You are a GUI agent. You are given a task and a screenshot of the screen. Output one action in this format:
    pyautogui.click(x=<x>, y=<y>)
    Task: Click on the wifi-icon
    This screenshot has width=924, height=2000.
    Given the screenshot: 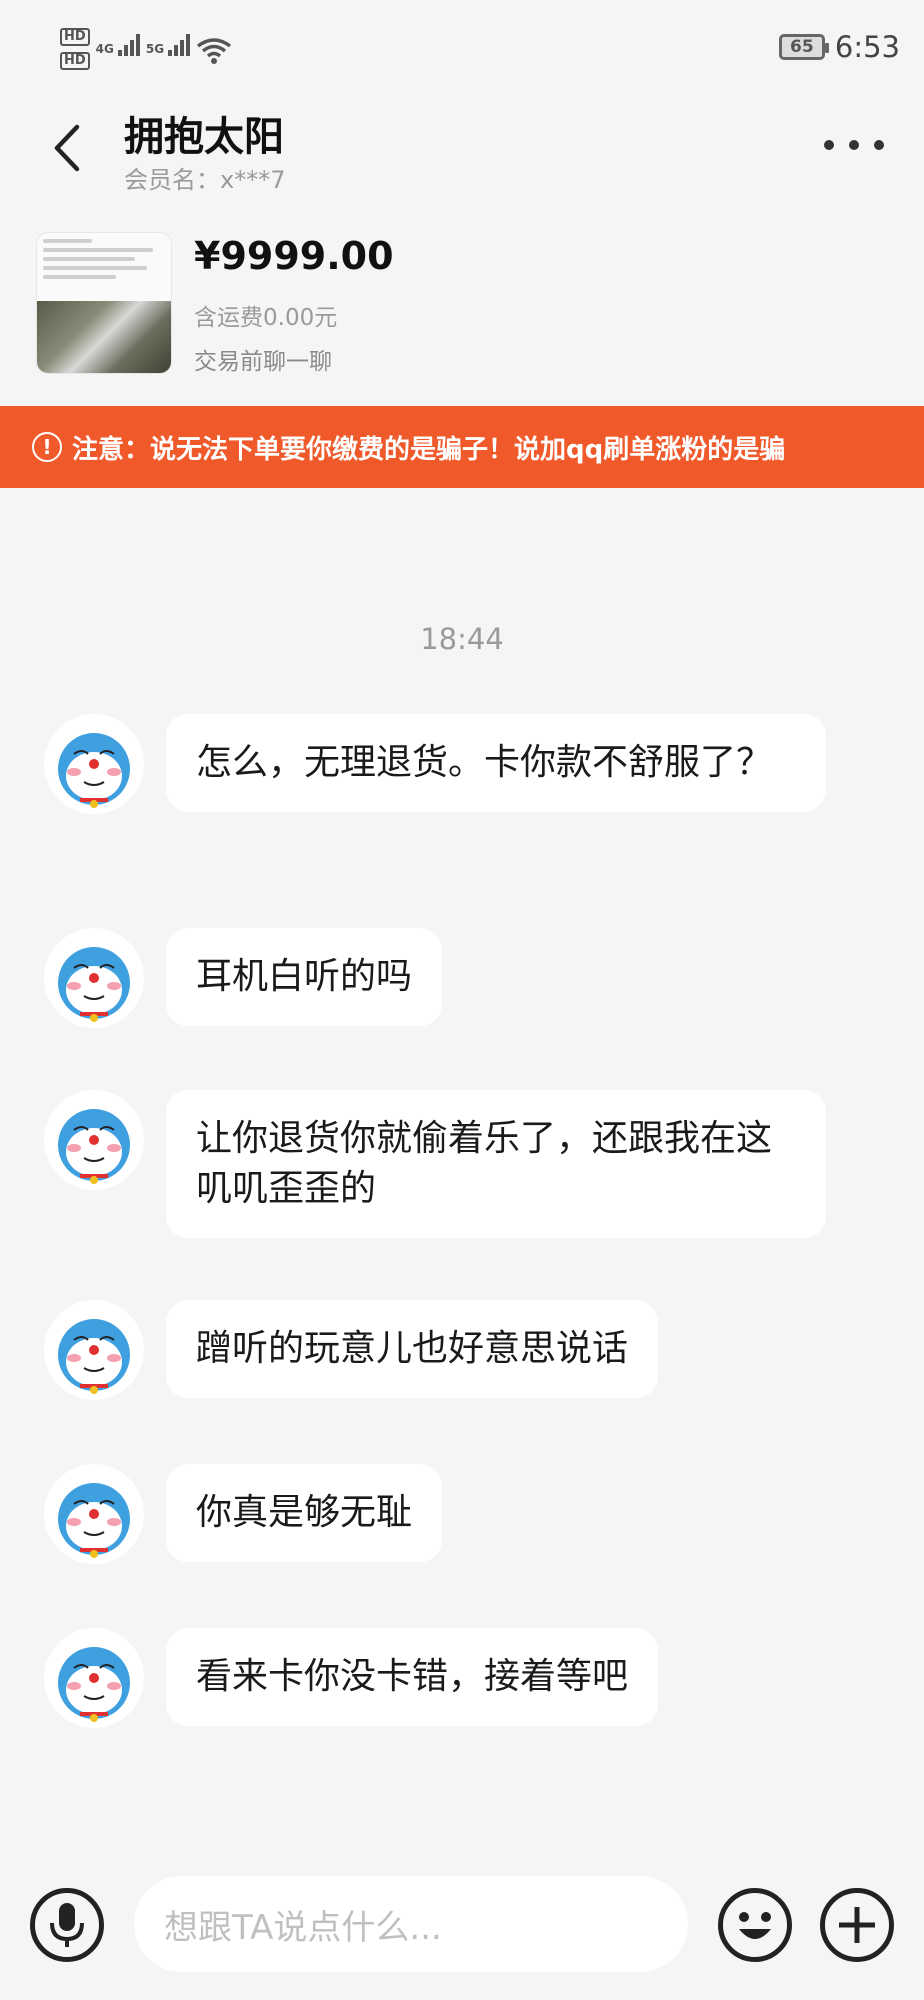 What is the action you would take?
    pyautogui.click(x=214, y=51)
    